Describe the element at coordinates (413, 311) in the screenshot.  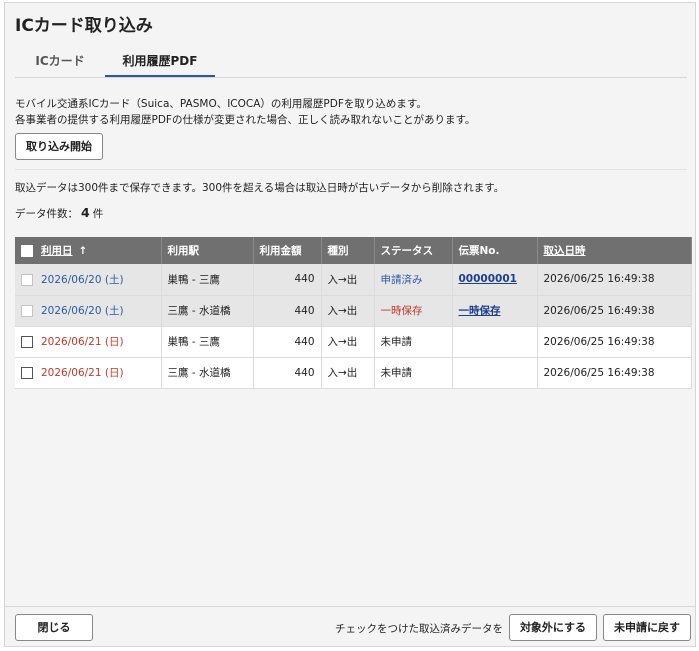
I see `cell-status: 一時保存` at that location.